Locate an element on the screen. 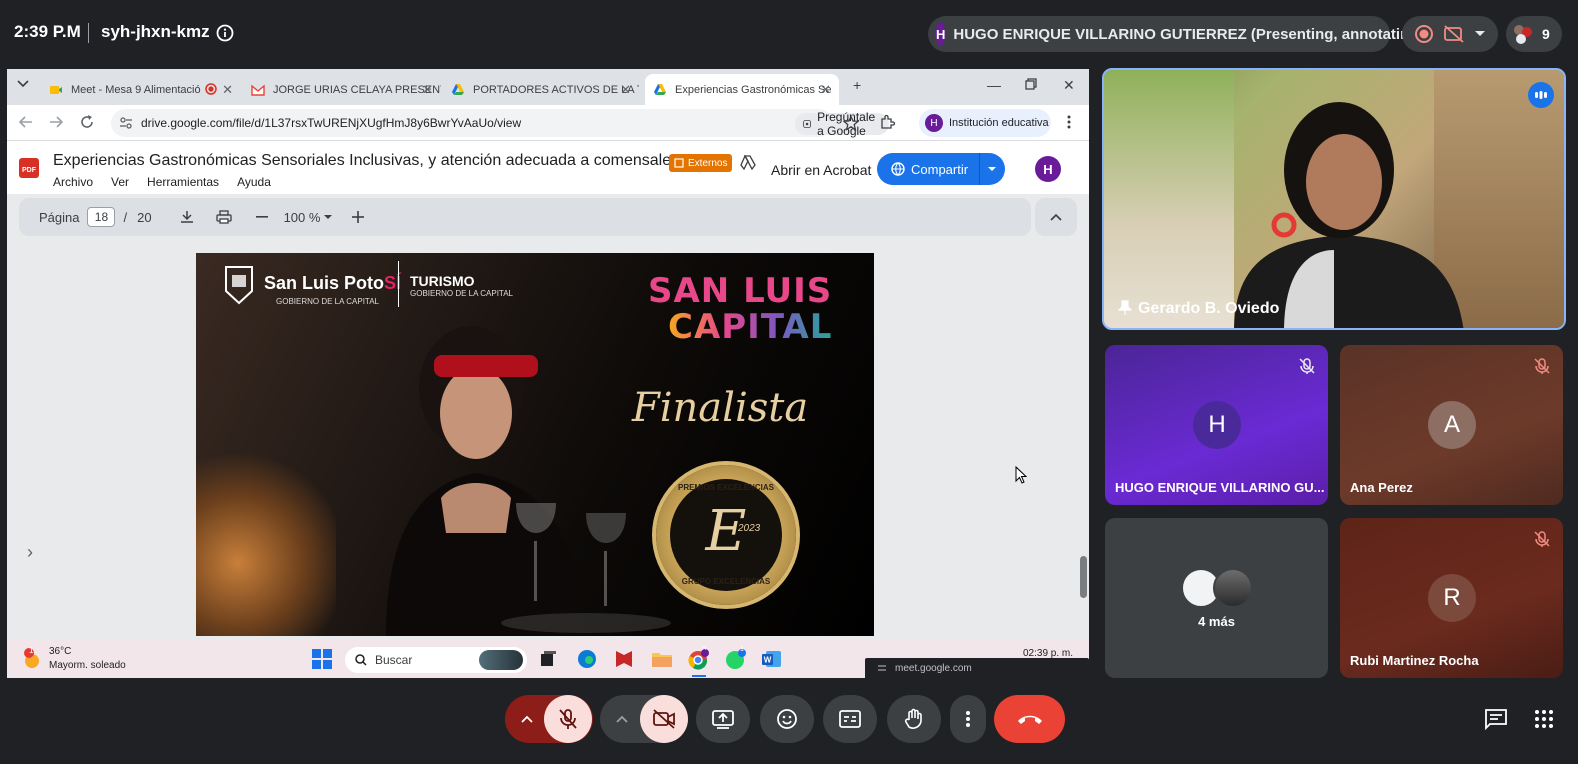  scrollbar-thumb is located at coordinates (1083, 577).